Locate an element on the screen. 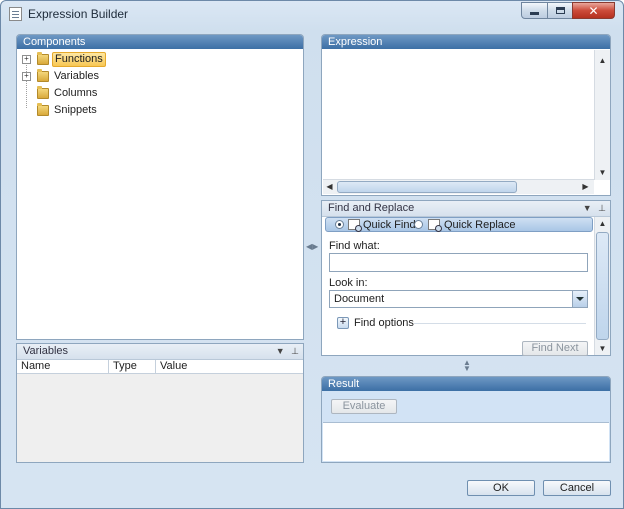 The height and width of the screenshot is (509, 624). quick-find-radio is located at coordinates (339, 224).